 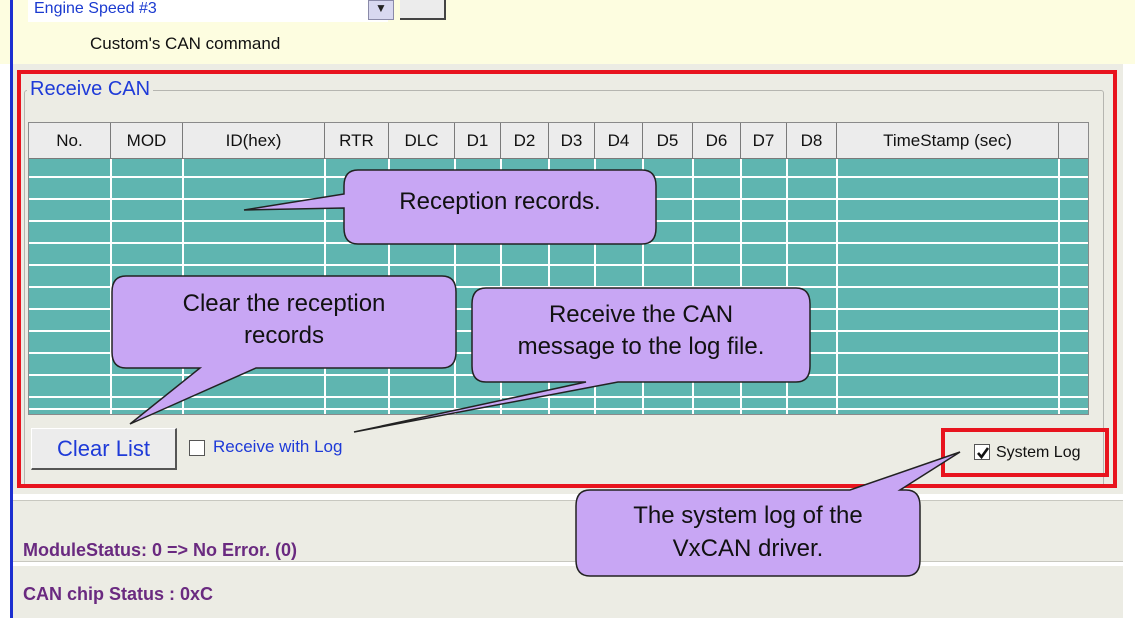 I want to click on callout-receive-log-line1: Receive the CAN, so click(x=641, y=314).